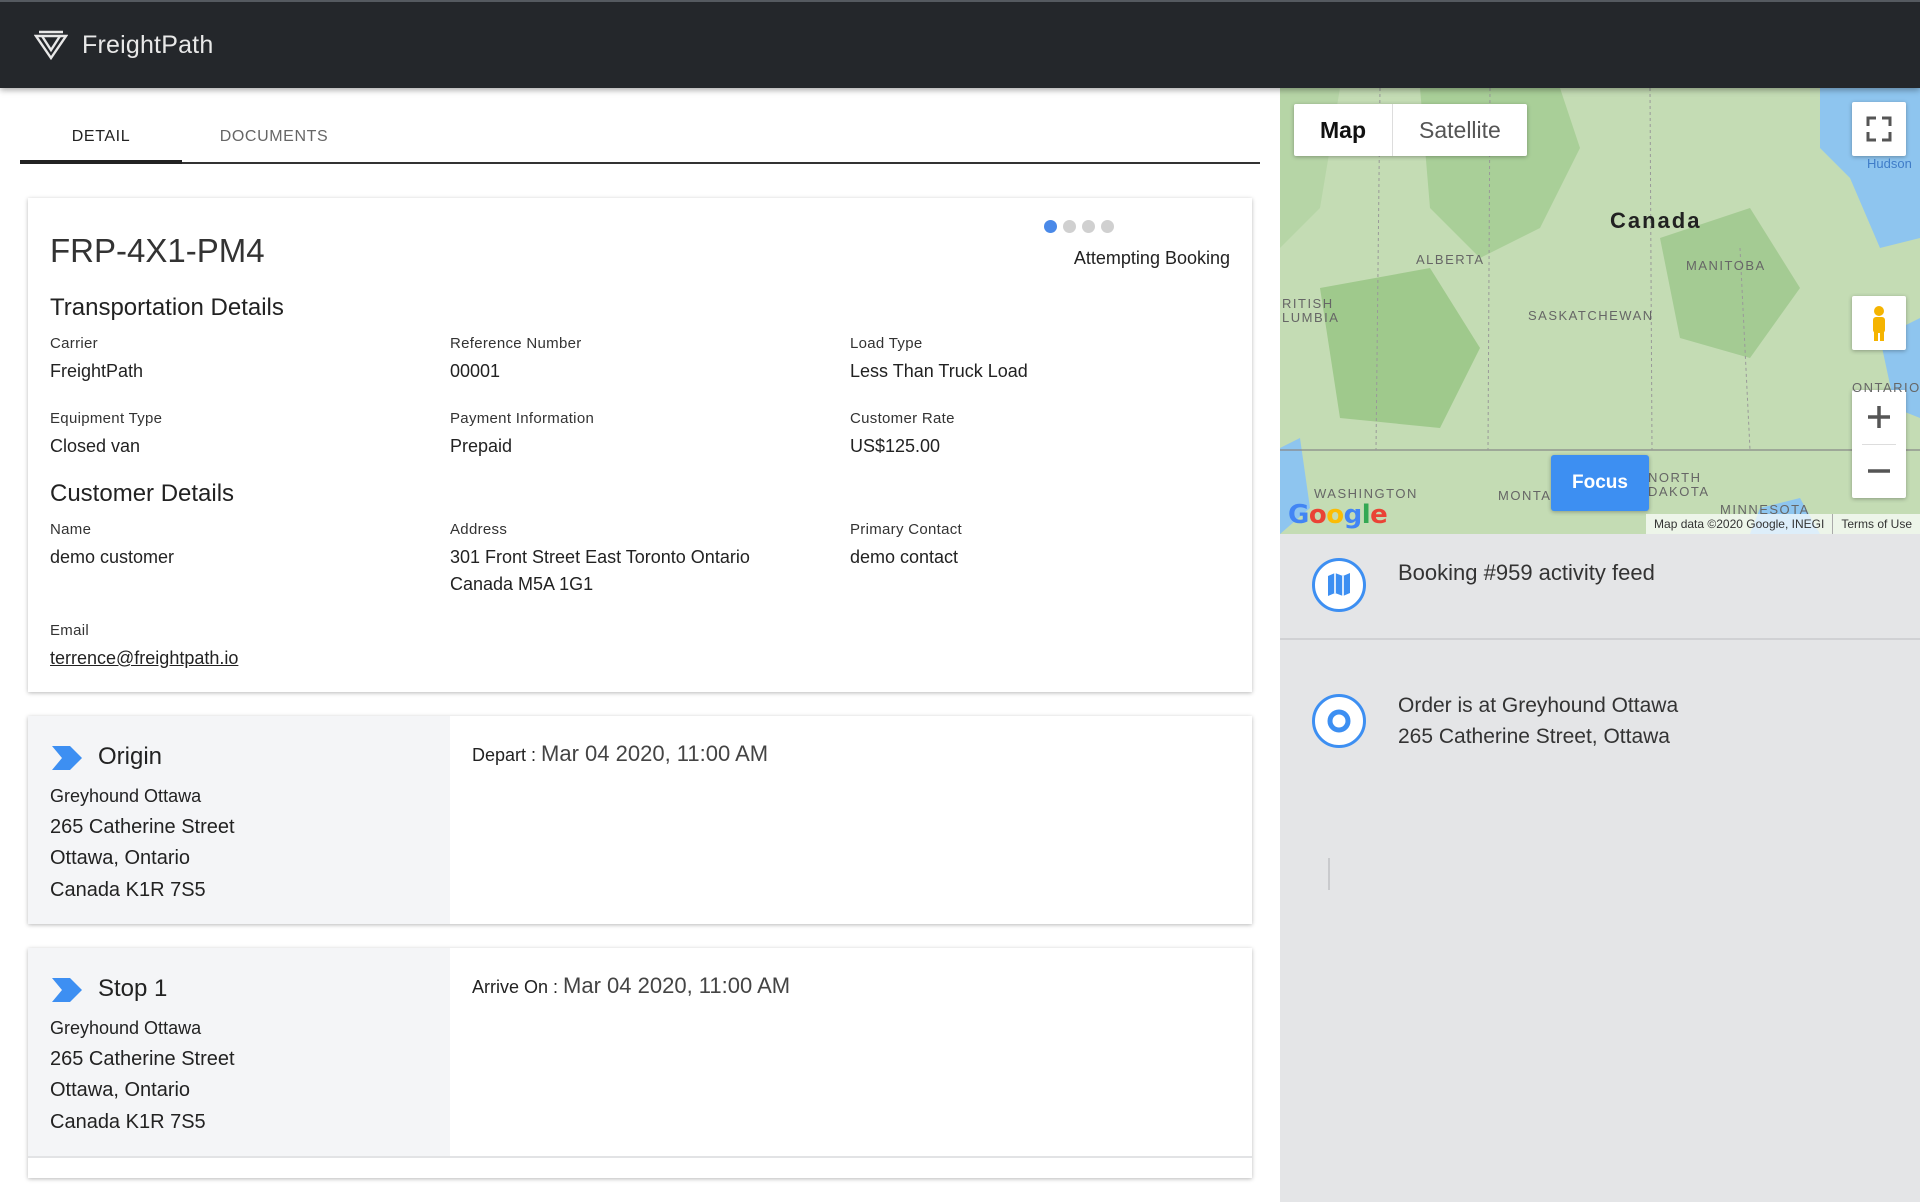  Describe the element at coordinates (1339, 585) in the screenshot. I see `map-book-icon` at that location.